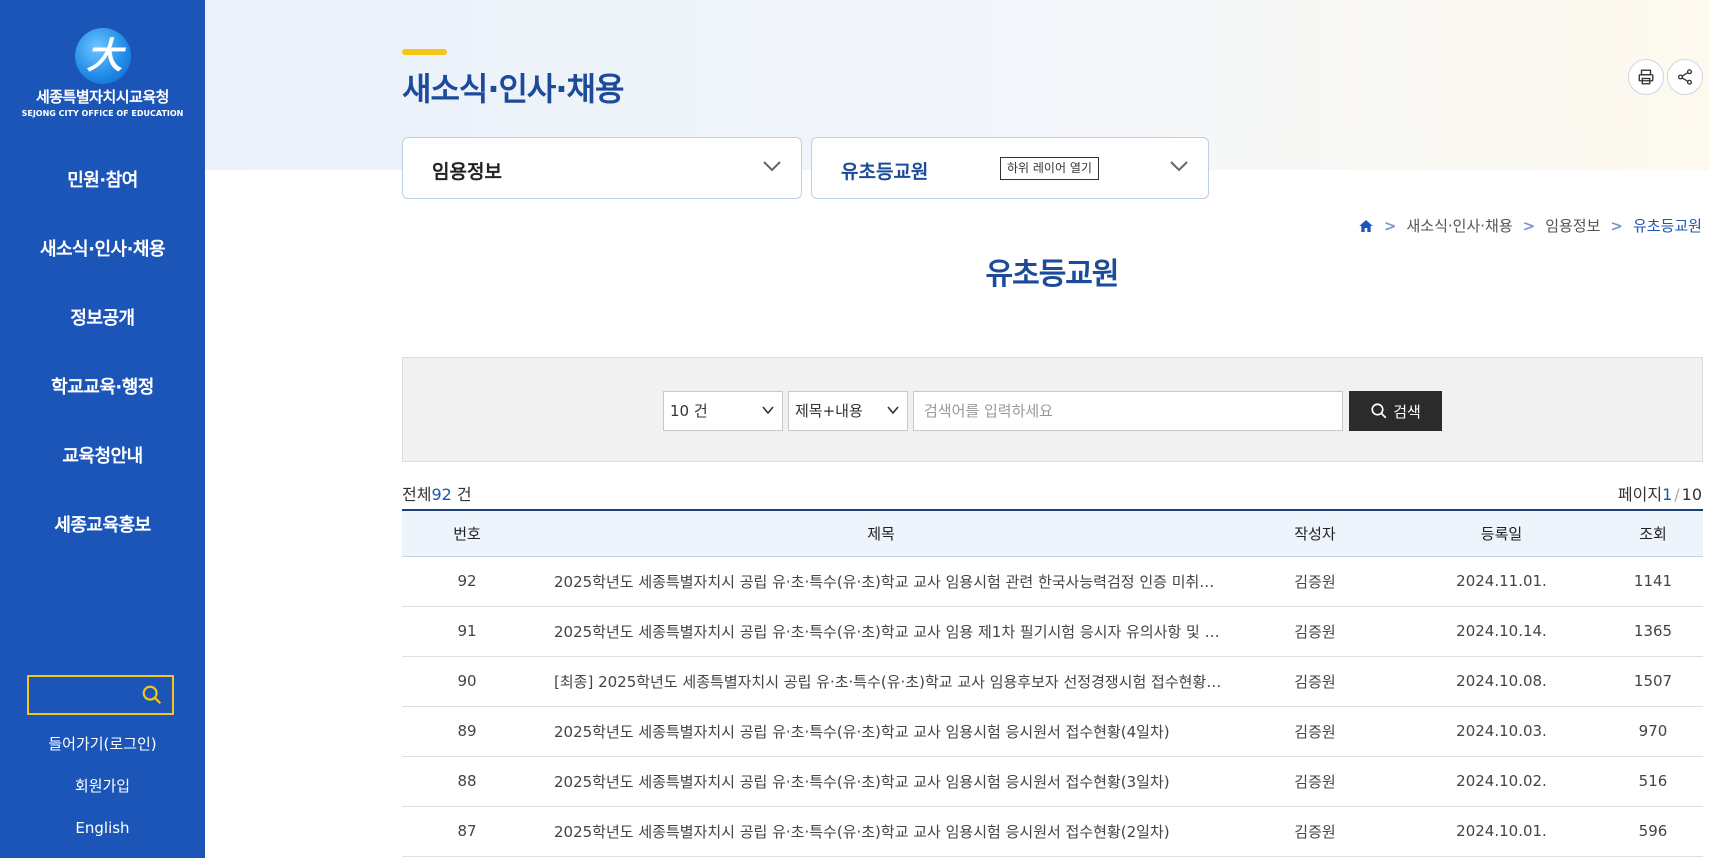 This screenshot has height=858, width=1709. What do you see at coordinates (723, 411) in the screenshot?
I see `count-select: 10 건` at bounding box center [723, 411].